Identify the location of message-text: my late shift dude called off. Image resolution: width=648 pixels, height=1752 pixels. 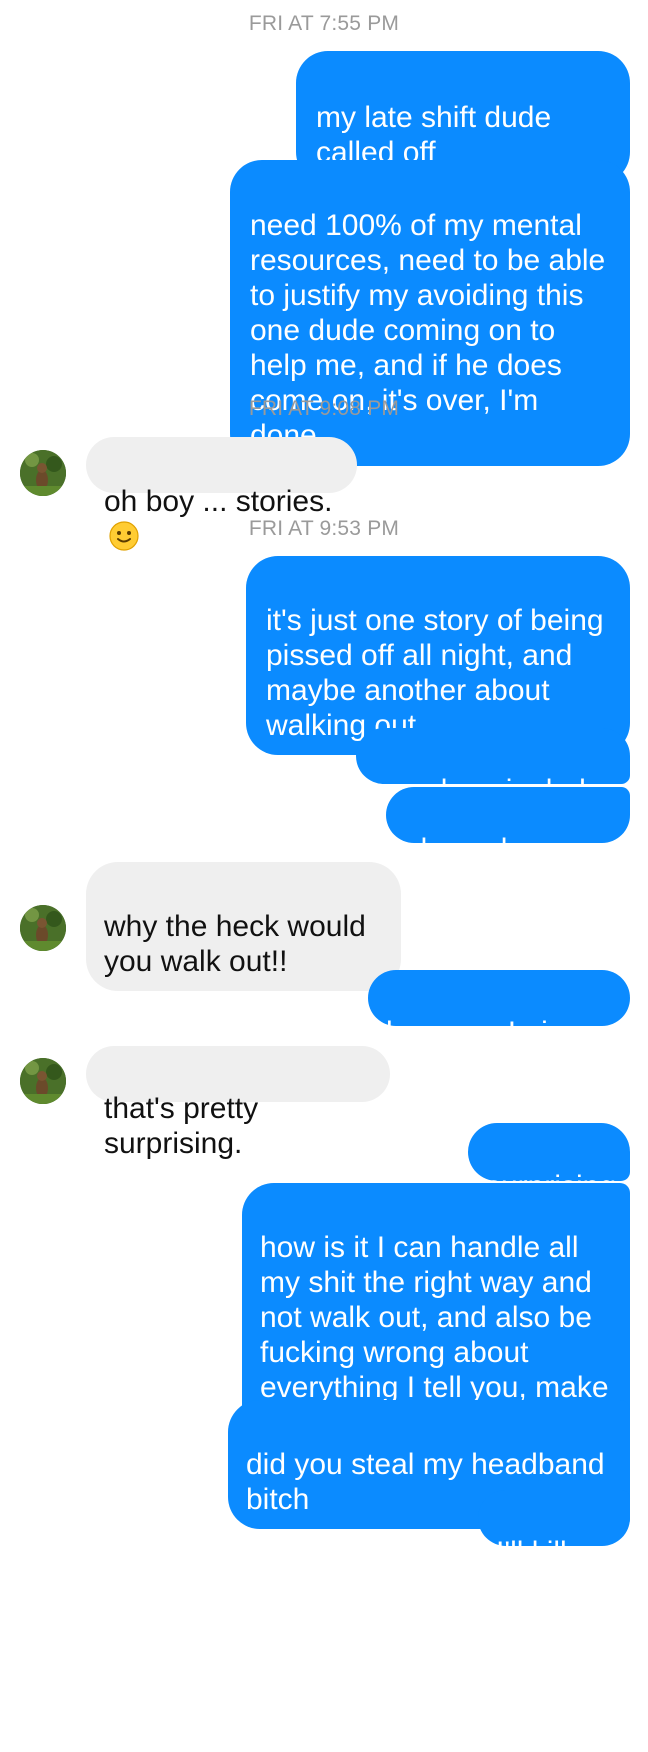
(434, 135).